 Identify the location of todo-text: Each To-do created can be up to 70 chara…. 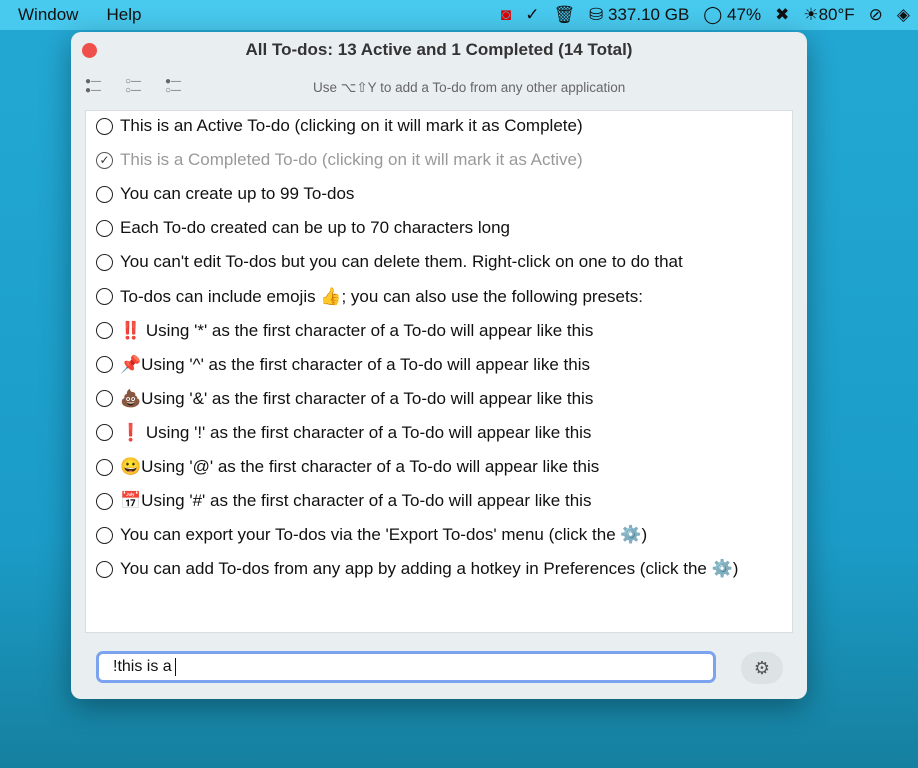
(315, 228).